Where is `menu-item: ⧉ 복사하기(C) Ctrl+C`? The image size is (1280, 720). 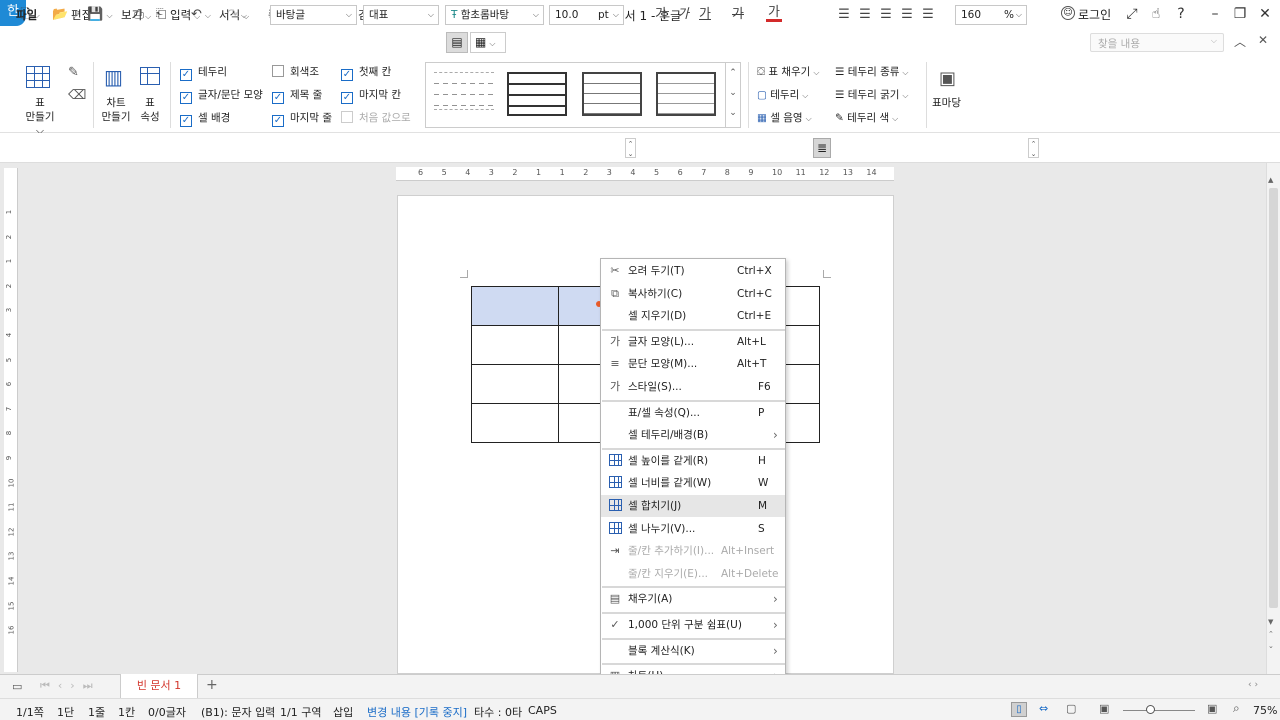 menu-item: ⧉ 복사하기(C) Ctrl+C is located at coordinates (693, 294).